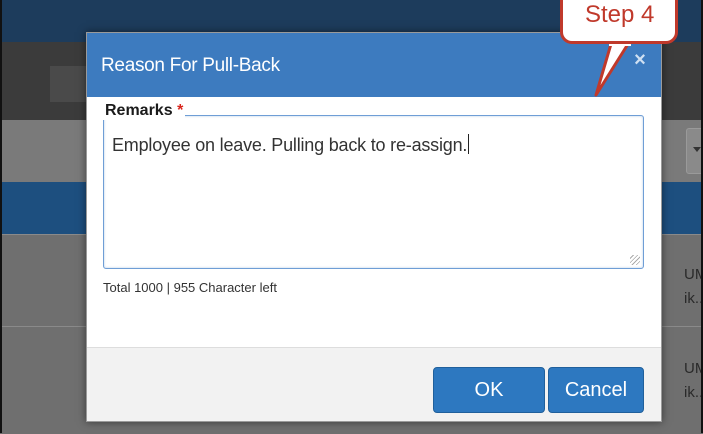  Describe the element at coordinates (596, 390) in the screenshot. I see `cancel-button: Cancel` at that location.